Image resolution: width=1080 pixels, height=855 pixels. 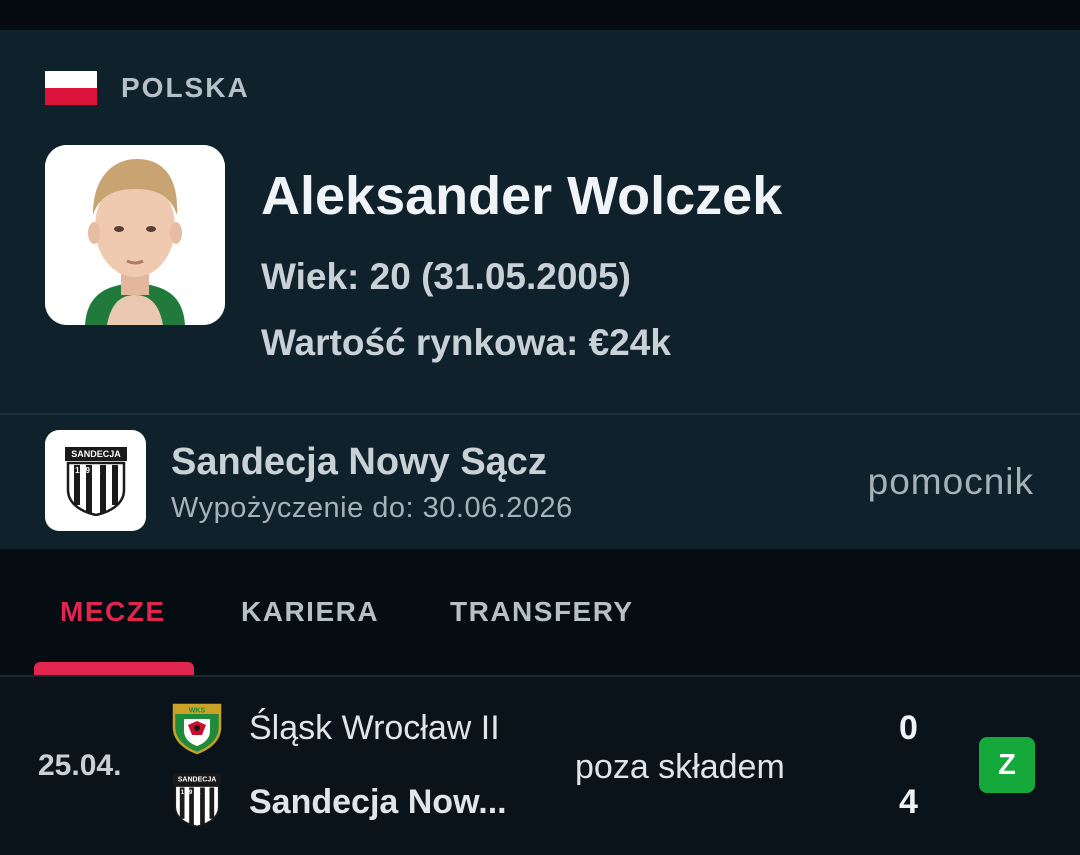 I want to click on svg-text: WKS, so click(x=197, y=711).